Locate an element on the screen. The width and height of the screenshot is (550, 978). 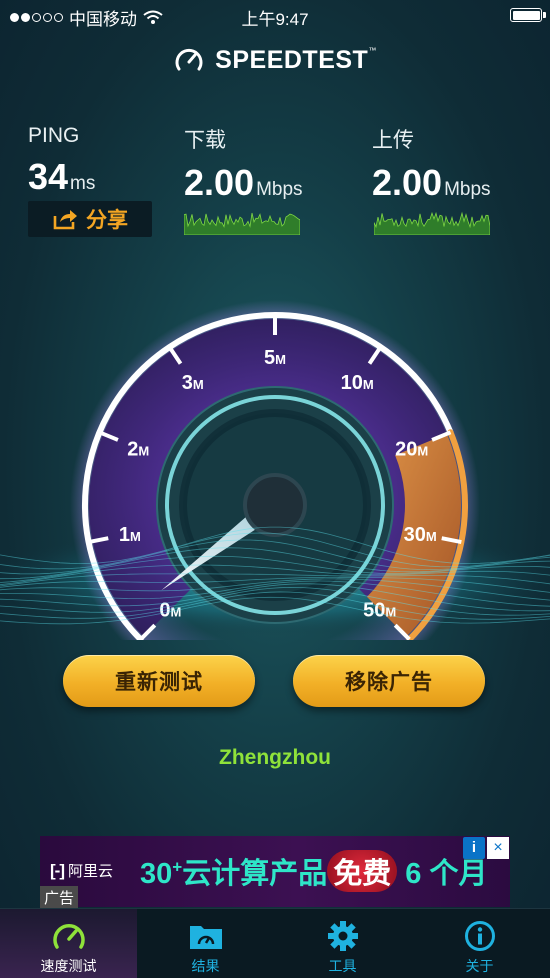
tab-about: 关于 is located at coordinates (479, 943).